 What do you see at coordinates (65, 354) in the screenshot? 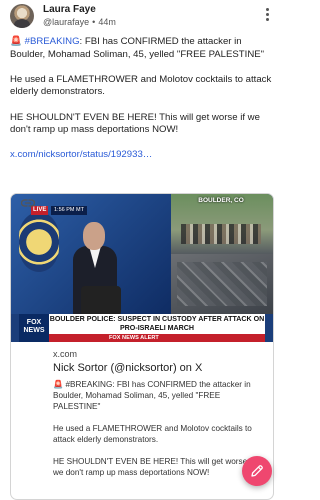
I see `preview-domain: x.com` at bounding box center [65, 354].